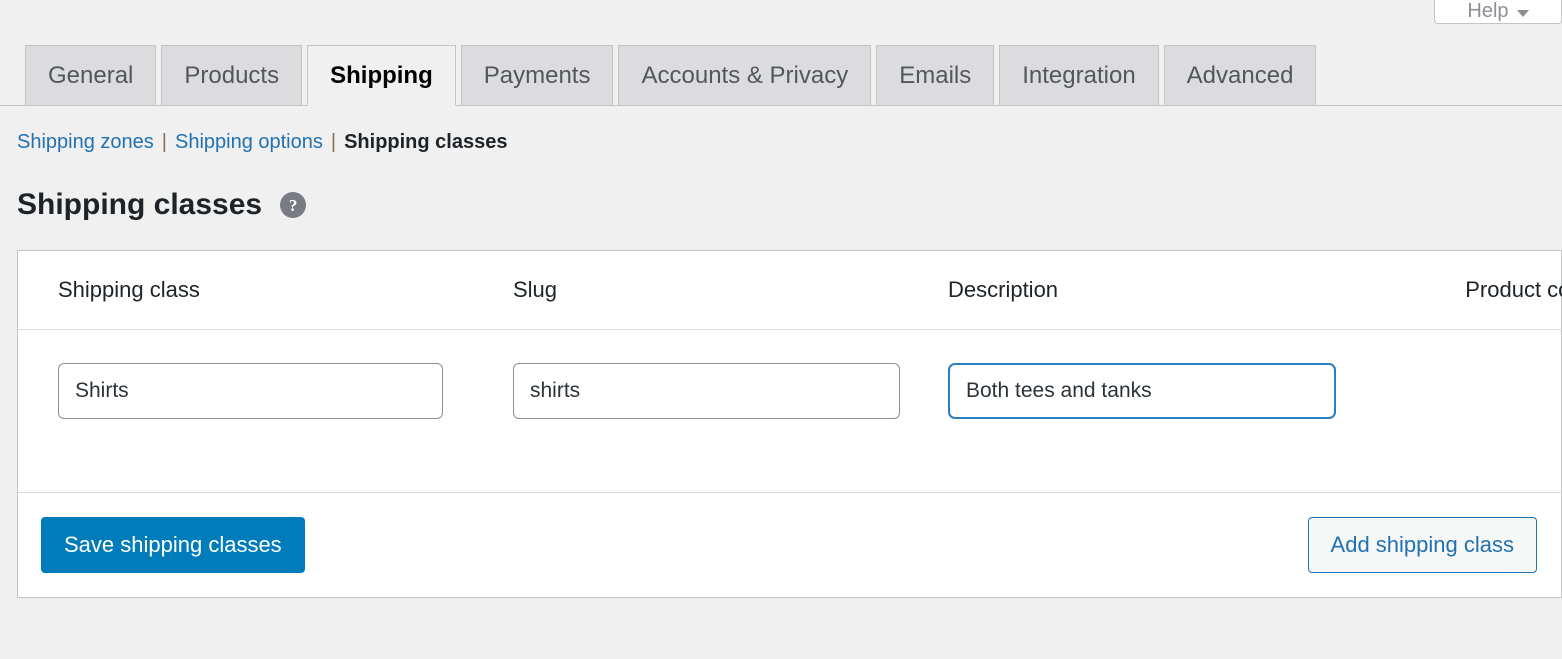 The height and width of the screenshot is (659, 1562). Describe the element at coordinates (250, 391) in the screenshot. I see `shipping-class-name-input` at that location.